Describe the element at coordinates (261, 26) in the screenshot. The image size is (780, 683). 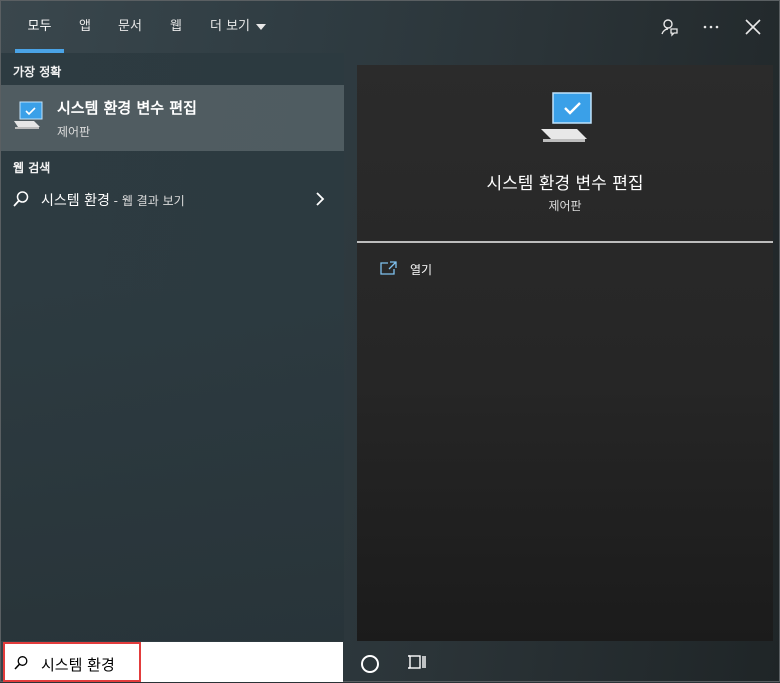
I see `chevron-down-icon` at that location.